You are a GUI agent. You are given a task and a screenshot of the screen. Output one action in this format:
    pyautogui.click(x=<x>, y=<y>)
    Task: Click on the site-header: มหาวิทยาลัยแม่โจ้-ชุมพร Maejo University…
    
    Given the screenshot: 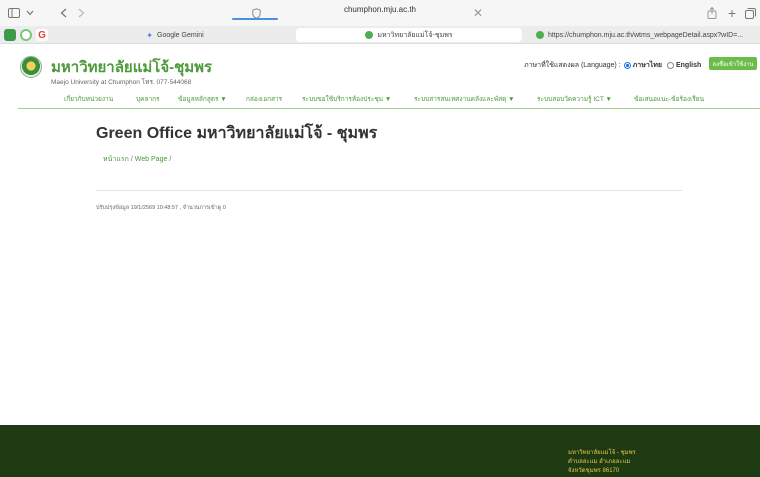 What is the action you would take?
    pyautogui.click(x=380, y=75)
    